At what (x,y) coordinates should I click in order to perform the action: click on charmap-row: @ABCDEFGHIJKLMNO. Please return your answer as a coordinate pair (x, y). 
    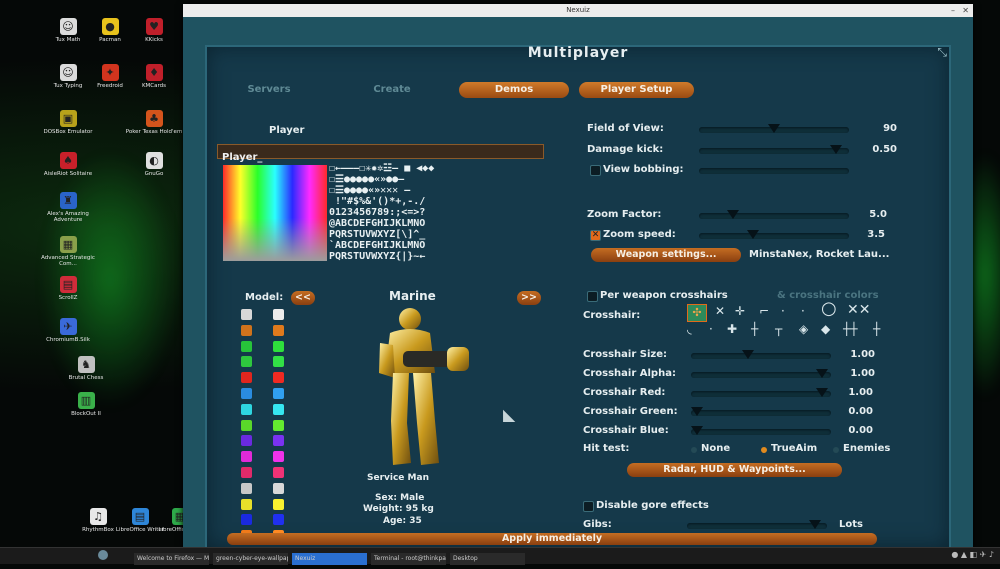
    Looking at the image, I should click on (436, 223).